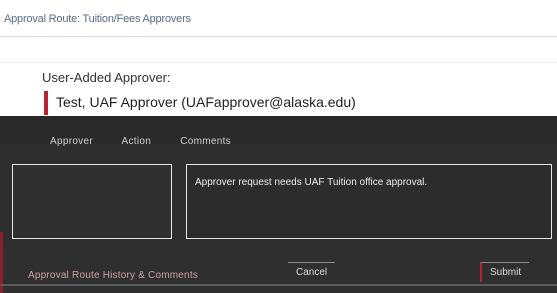 Image resolution: width=557 pixels, height=293 pixels. What do you see at coordinates (278, 36) in the screenshot?
I see `header-divider` at bounding box center [278, 36].